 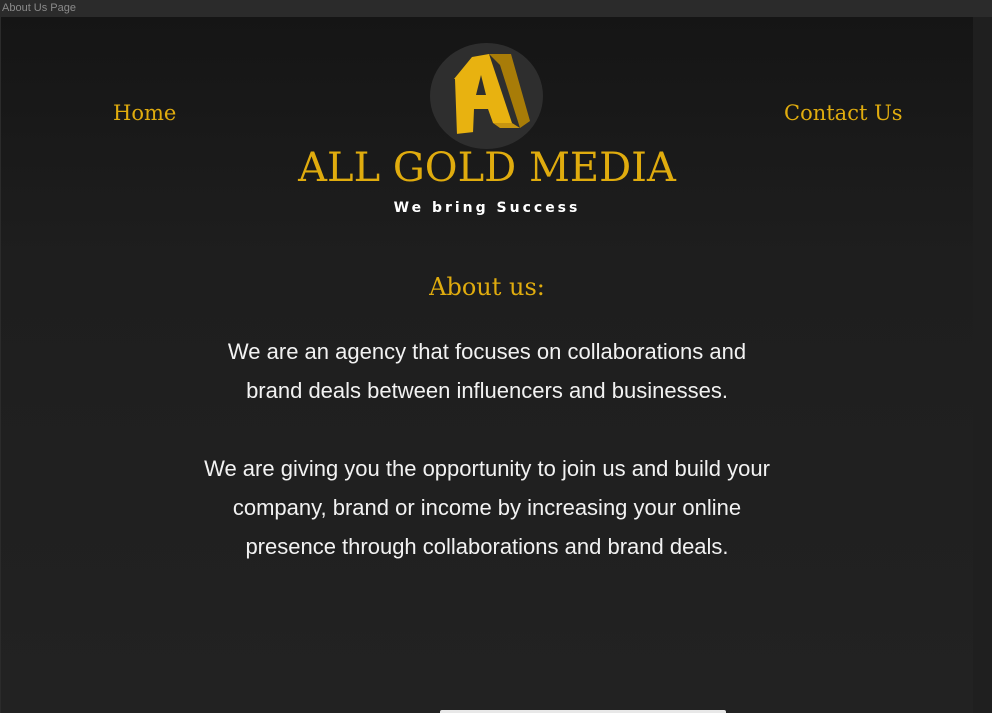 What do you see at coordinates (487, 168) in the screenshot?
I see `brand-name: ALL GOLD MEDIA` at bounding box center [487, 168].